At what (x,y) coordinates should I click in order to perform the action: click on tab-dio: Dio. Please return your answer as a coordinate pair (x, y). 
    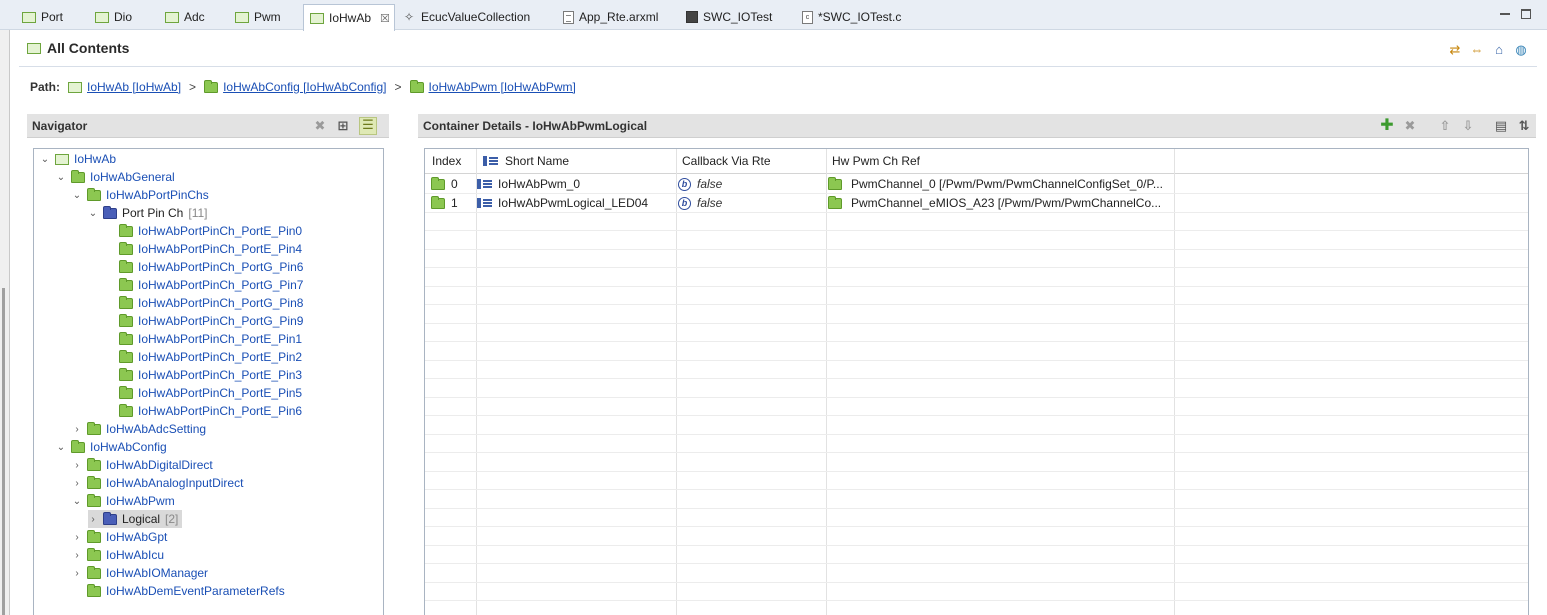
    Looking at the image, I should click on (112, 17).